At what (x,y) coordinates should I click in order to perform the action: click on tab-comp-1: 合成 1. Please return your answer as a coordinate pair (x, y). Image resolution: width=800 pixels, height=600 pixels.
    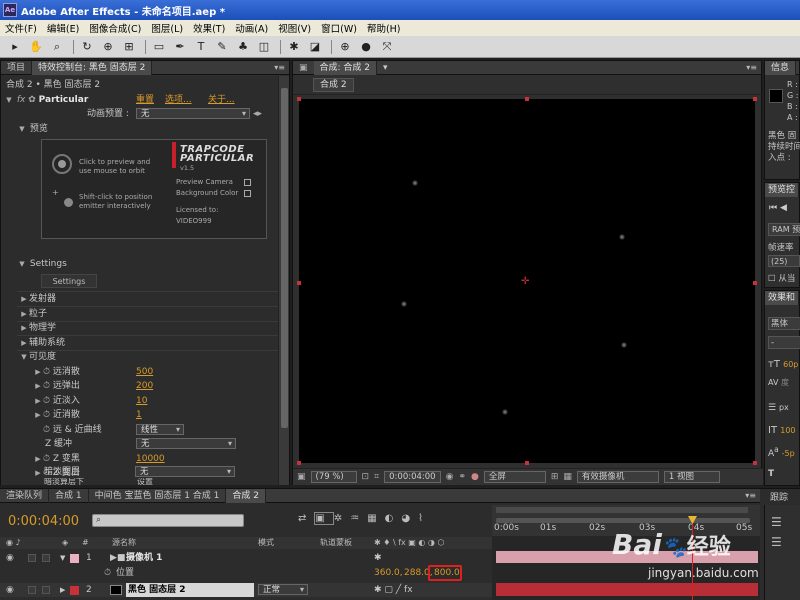
    Looking at the image, I should click on (69, 495).